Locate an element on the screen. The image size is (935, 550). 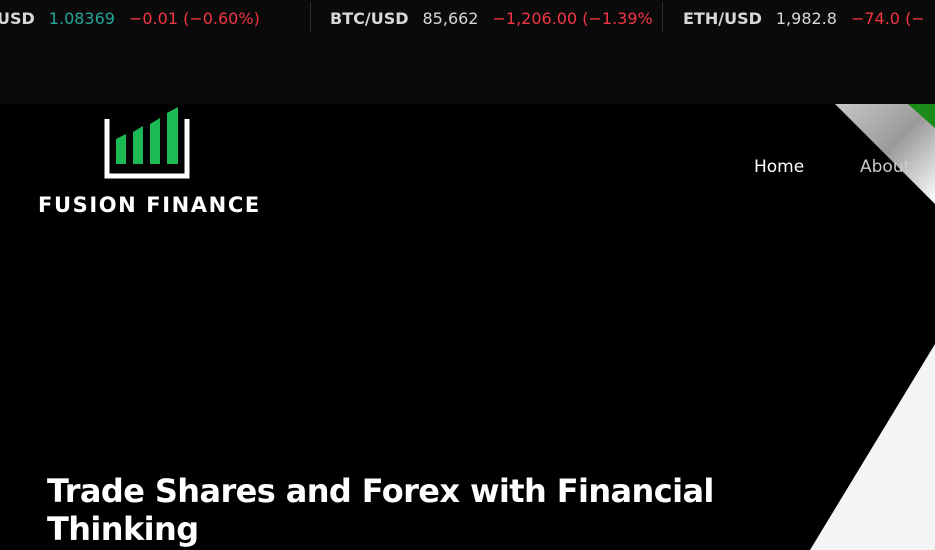
ticker-item-ethusd: ETH/USD 1,982.8 −74.0 (− is located at coordinates (804, 18).